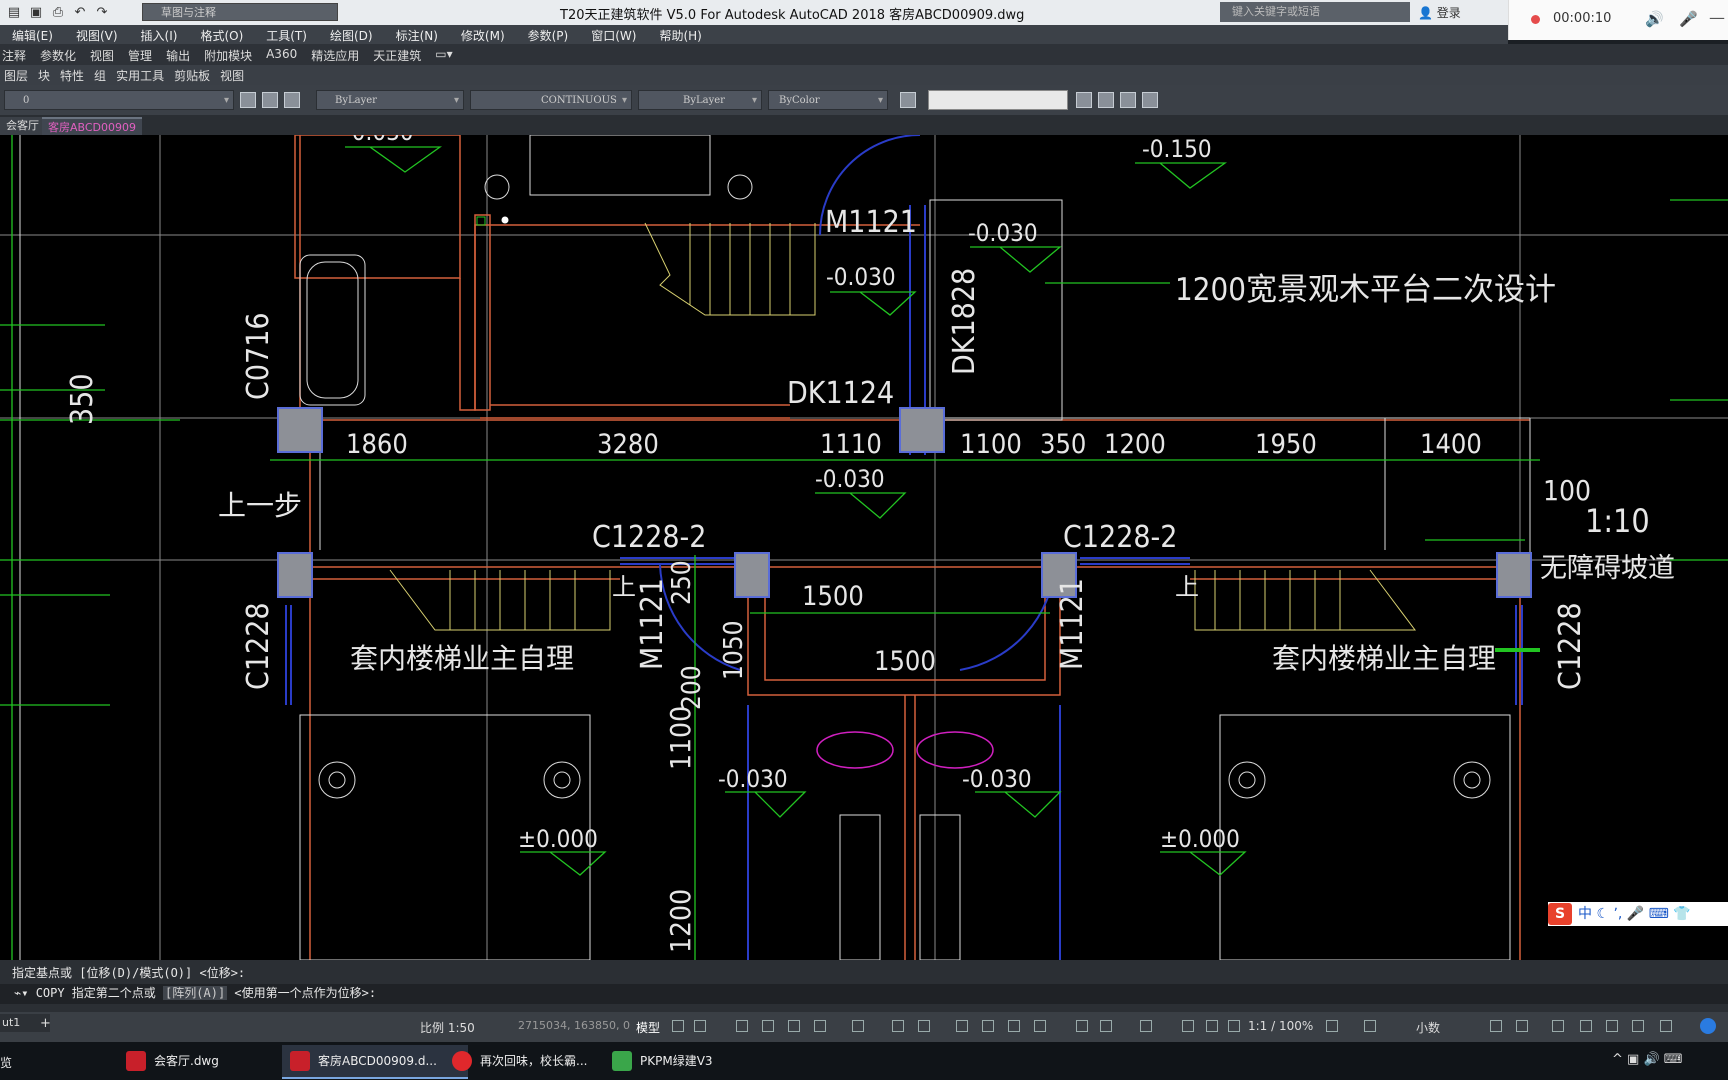 Image resolution: width=1728 pixels, height=1080 pixels. Describe the element at coordinates (32, 34) in the screenshot. I see `menu-edit: 编辑(E)` at that location.